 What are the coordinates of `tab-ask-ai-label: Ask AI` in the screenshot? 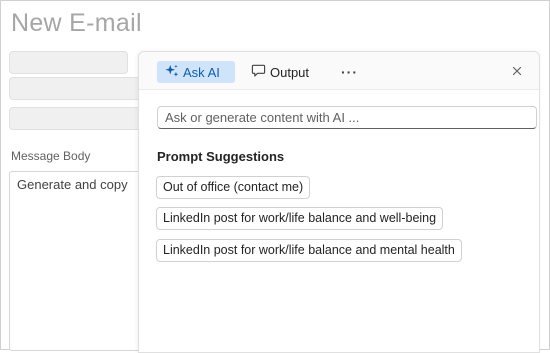 It's located at (201, 72).